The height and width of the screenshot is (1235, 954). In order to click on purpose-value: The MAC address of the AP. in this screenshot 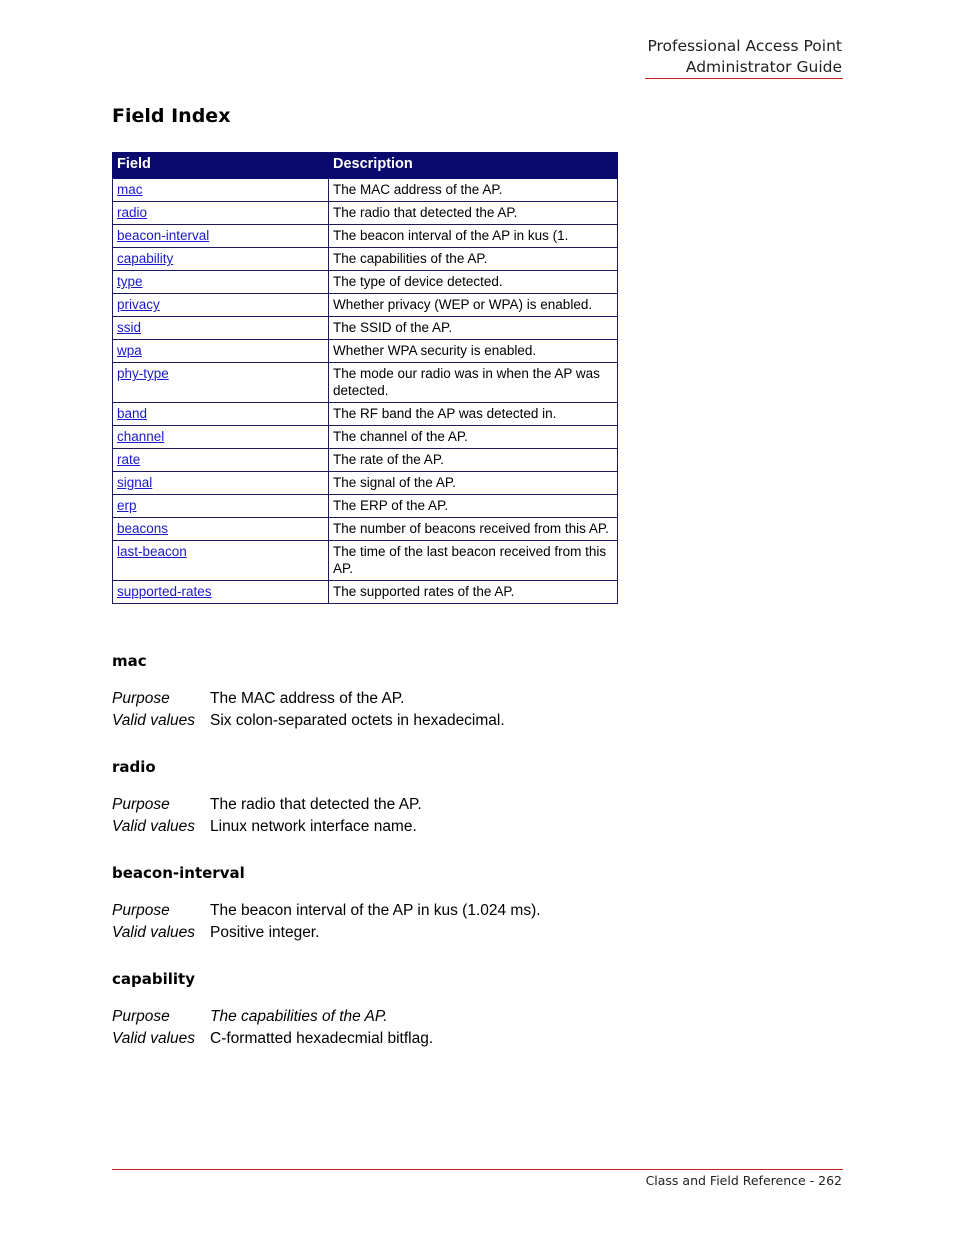, I will do `click(307, 698)`.